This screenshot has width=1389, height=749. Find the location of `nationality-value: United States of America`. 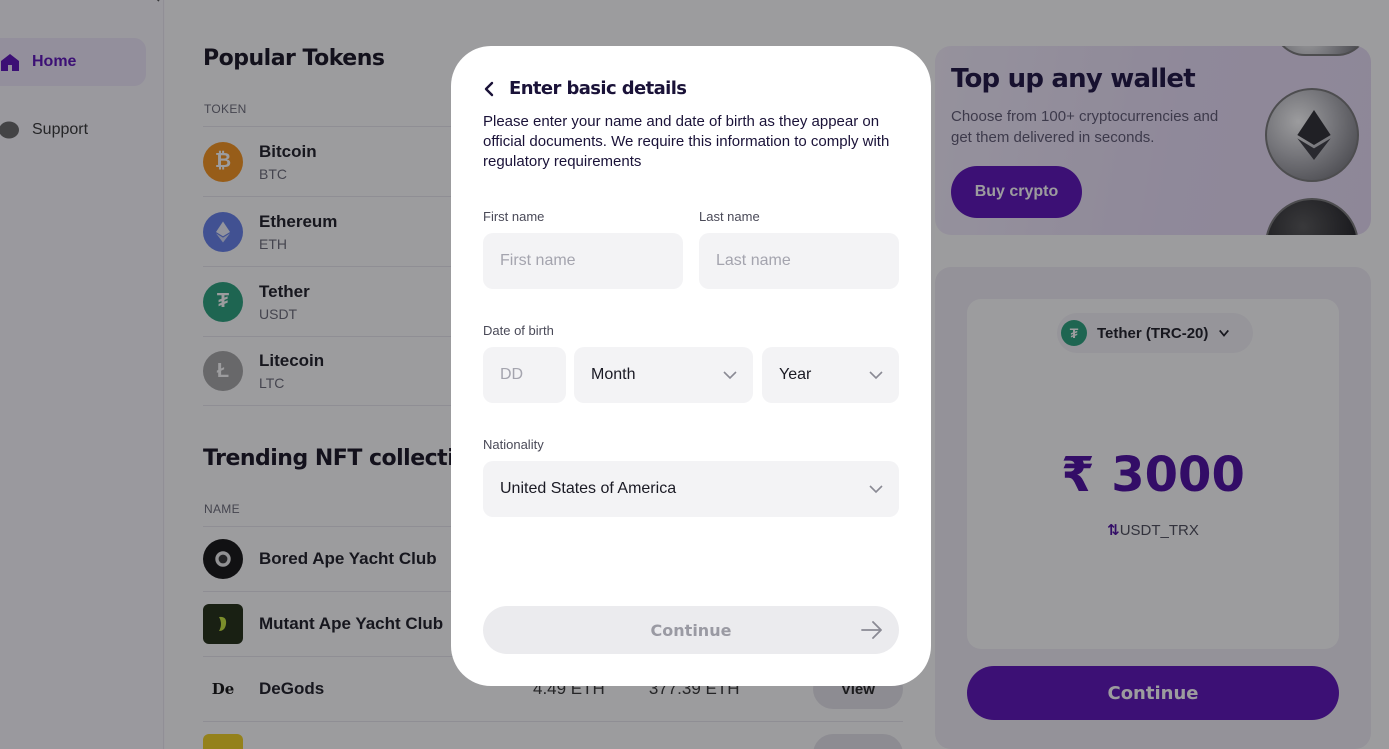

nationality-value: United States of America is located at coordinates (588, 488).